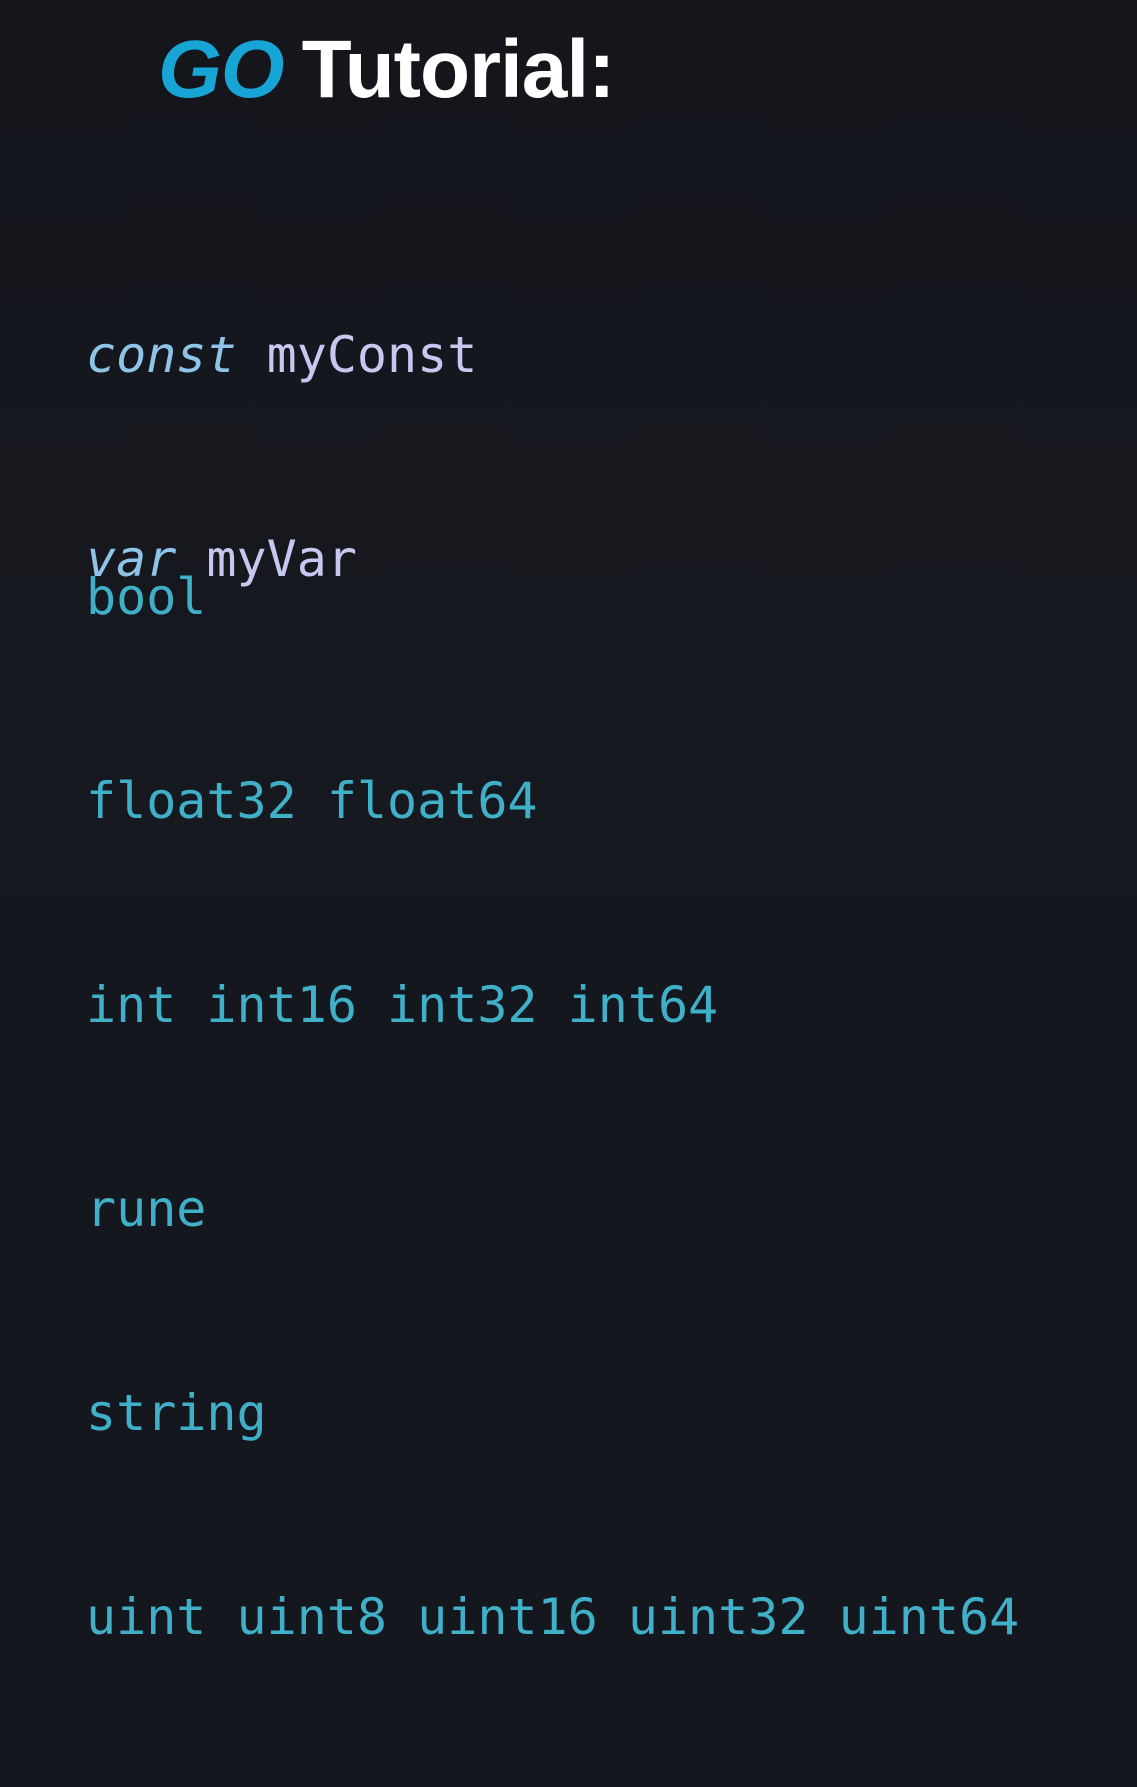  What do you see at coordinates (221, 69) in the screenshot?
I see `title-go: GO` at bounding box center [221, 69].